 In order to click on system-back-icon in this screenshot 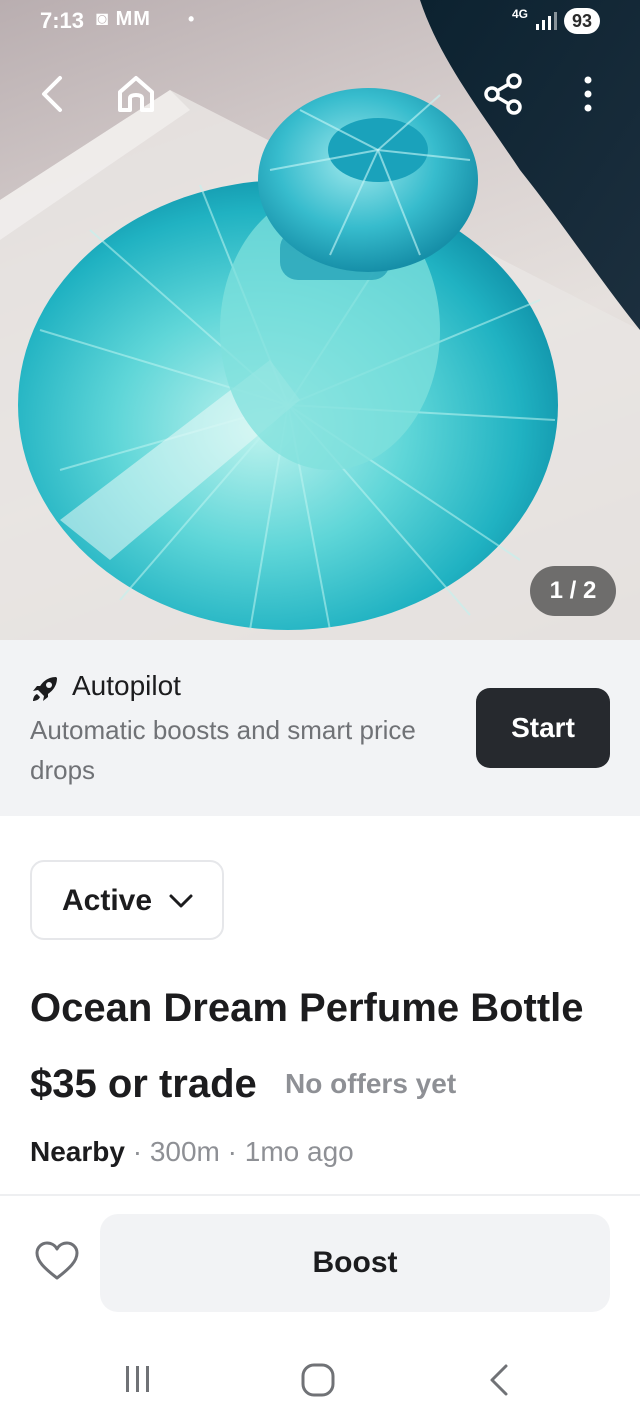, I will do `click(499, 1380)`.